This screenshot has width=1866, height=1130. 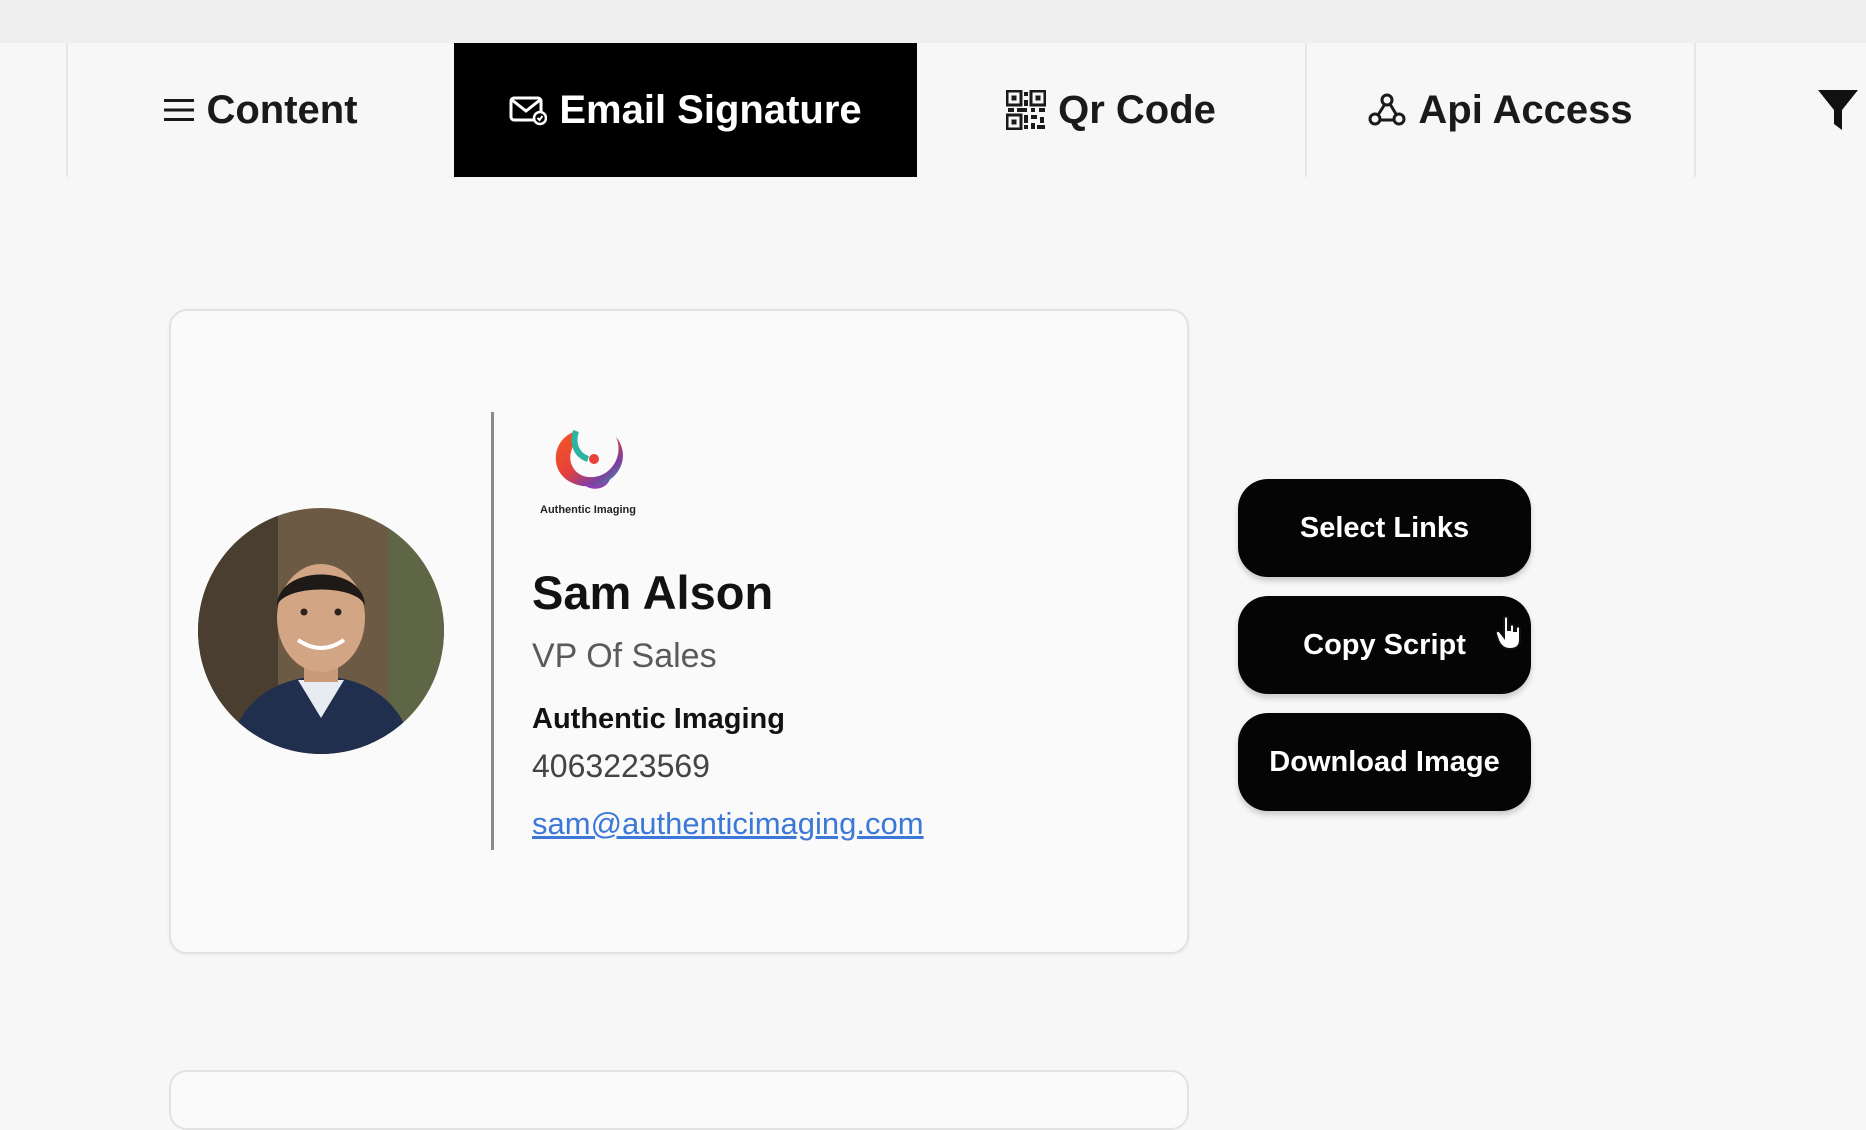 I want to click on browser-top-bar, so click(x=933, y=21).